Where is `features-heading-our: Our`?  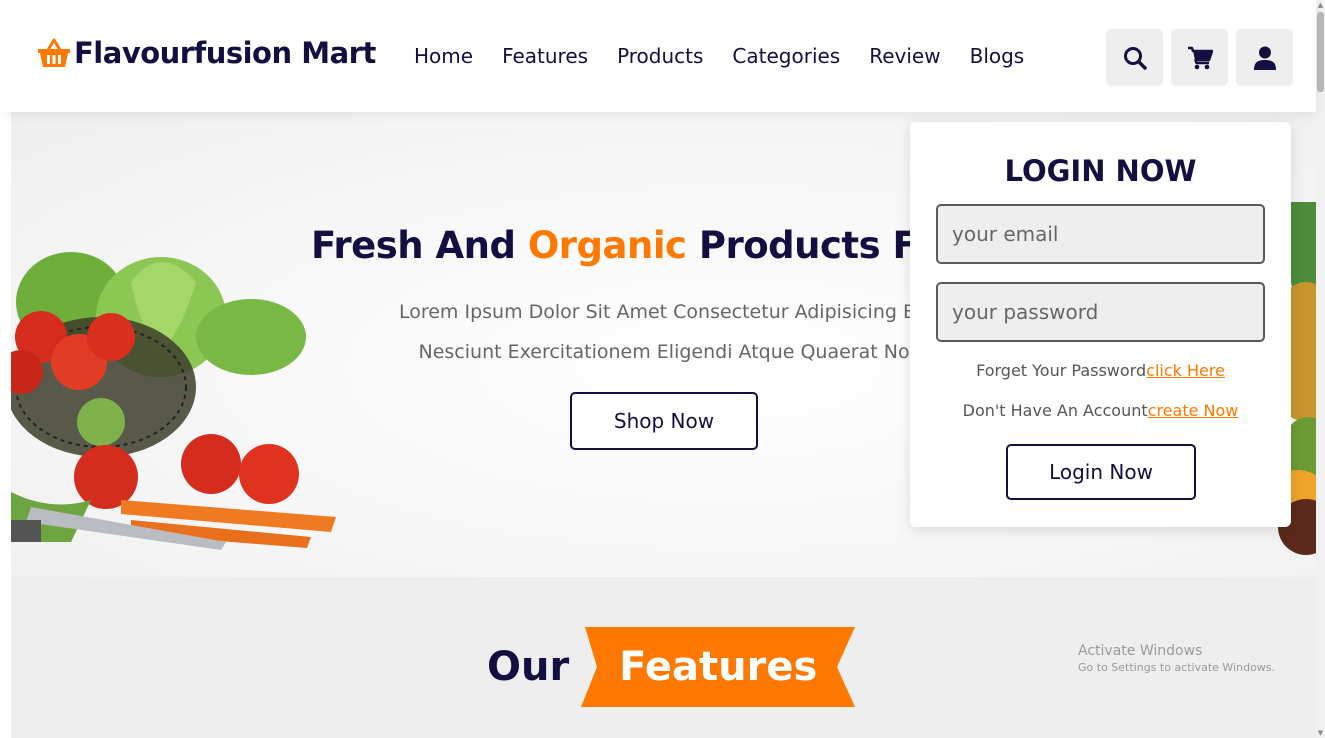 features-heading-our: Our is located at coordinates (528, 667).